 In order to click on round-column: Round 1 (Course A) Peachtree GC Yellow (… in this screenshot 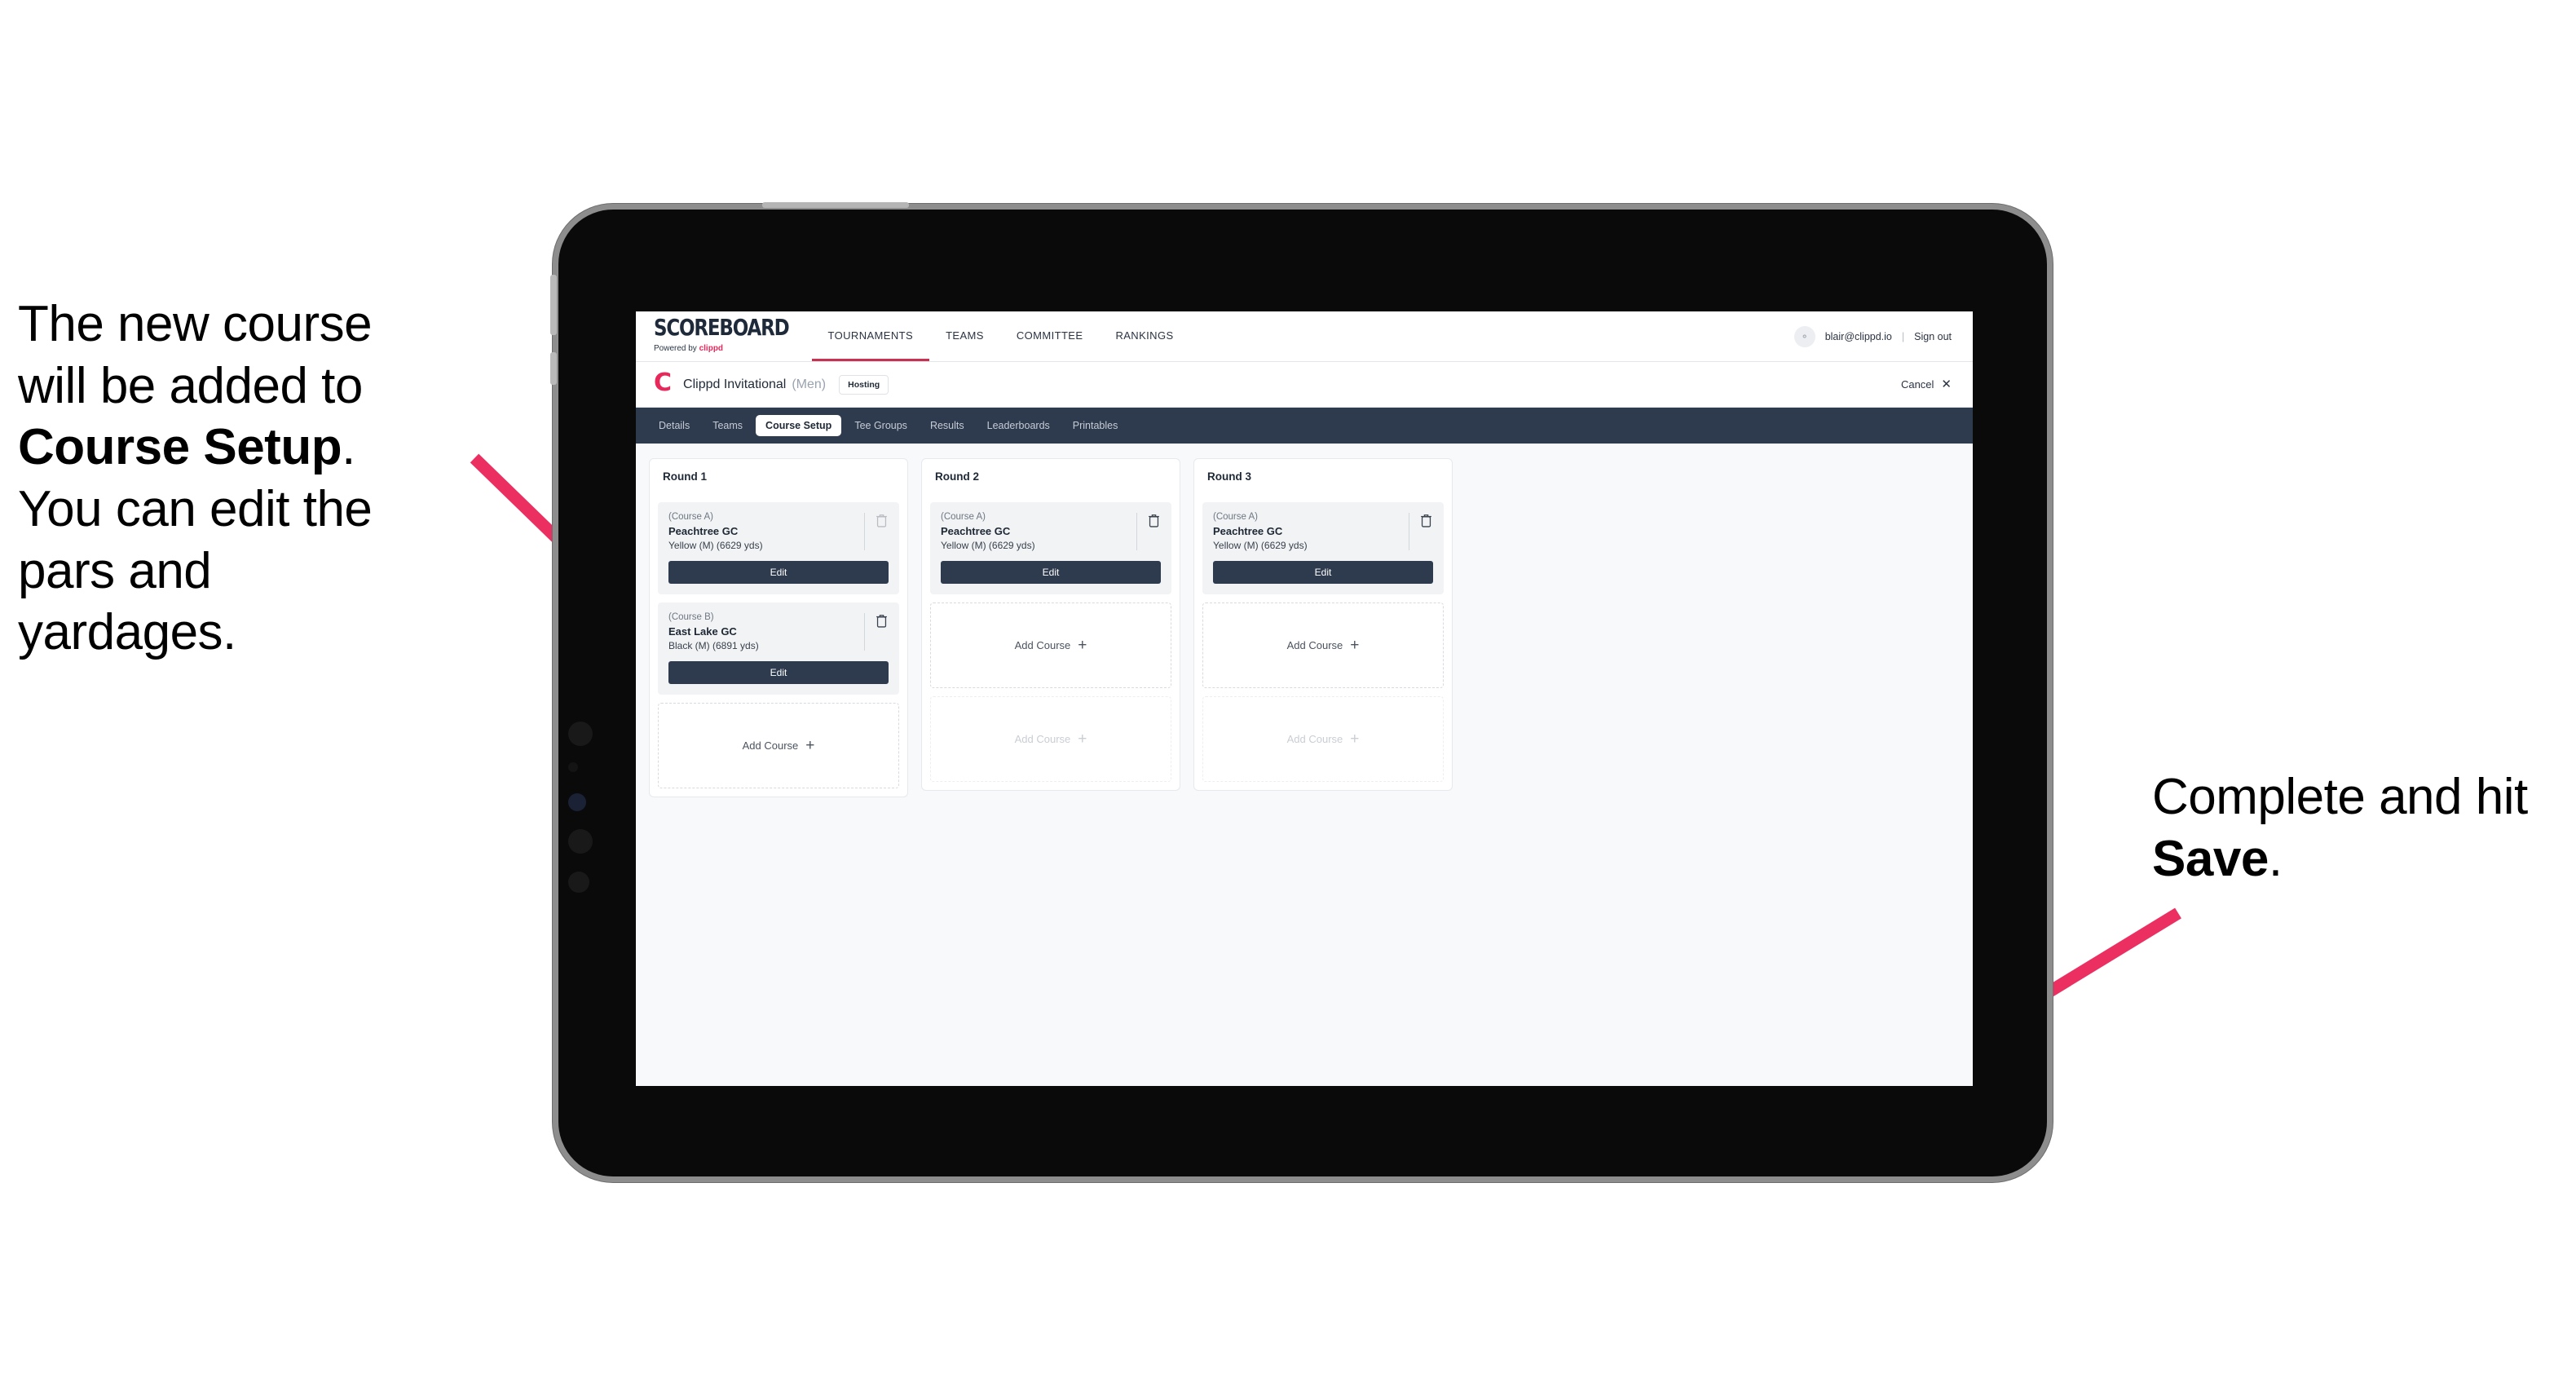, I will do `click(778, 627)`.